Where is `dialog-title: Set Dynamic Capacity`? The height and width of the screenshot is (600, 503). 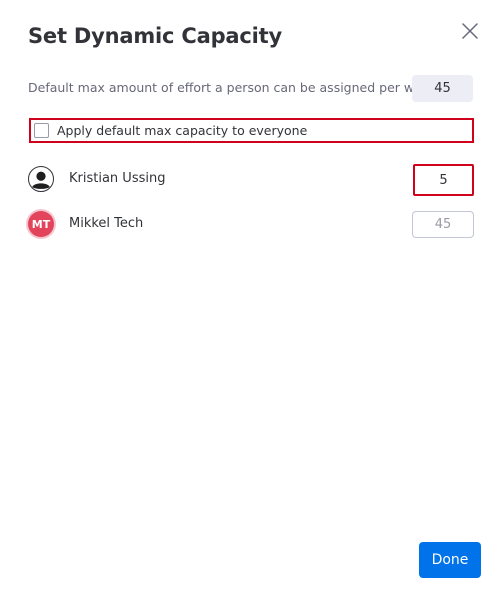
dialog-title: Set Dynamic Capacity is located at coordinates (155, 36).